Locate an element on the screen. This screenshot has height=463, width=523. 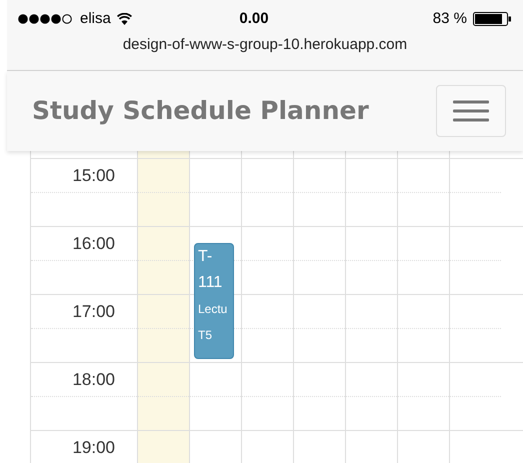
menu-icon is located at coordinates (471, 111).